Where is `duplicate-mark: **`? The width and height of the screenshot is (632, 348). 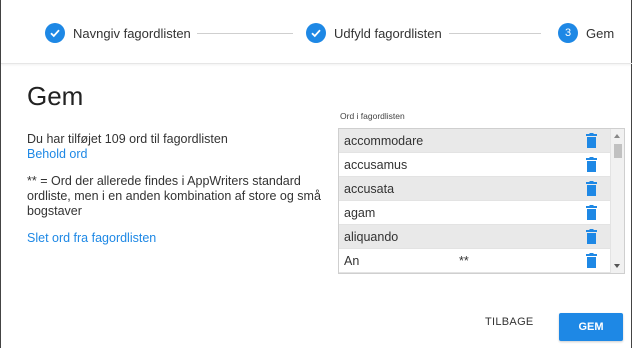 duplicate-mark: ** is located at coordinates (464, 261).